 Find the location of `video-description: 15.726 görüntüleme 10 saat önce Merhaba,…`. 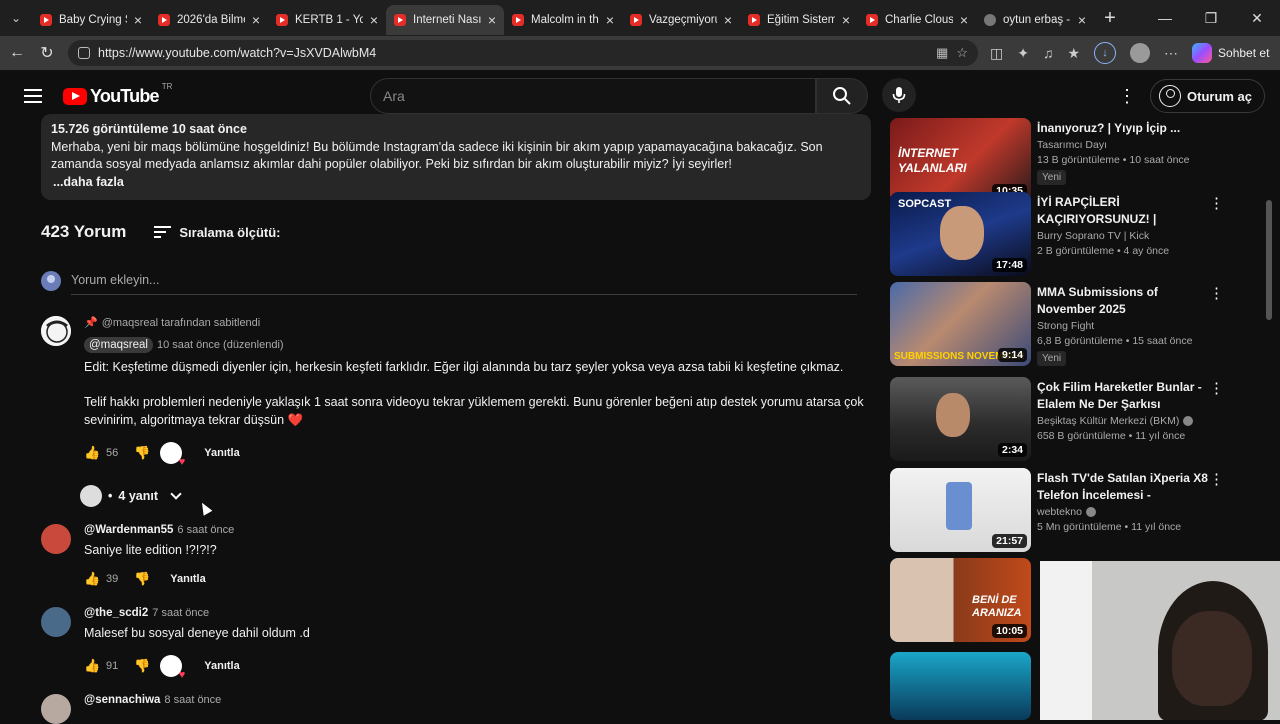

video-description: 15.726 görüntüleme 10 saat önce Merhaba,… is located at coordinates (456, 157).